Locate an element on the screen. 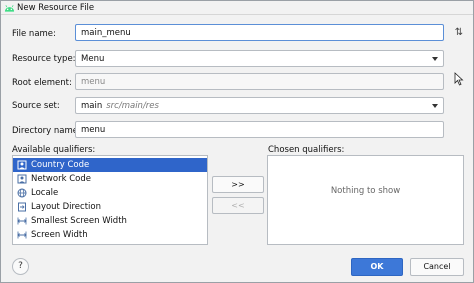 The image size is (474, 283). title-bar: New Resource File is located at coordinates (237, 8).